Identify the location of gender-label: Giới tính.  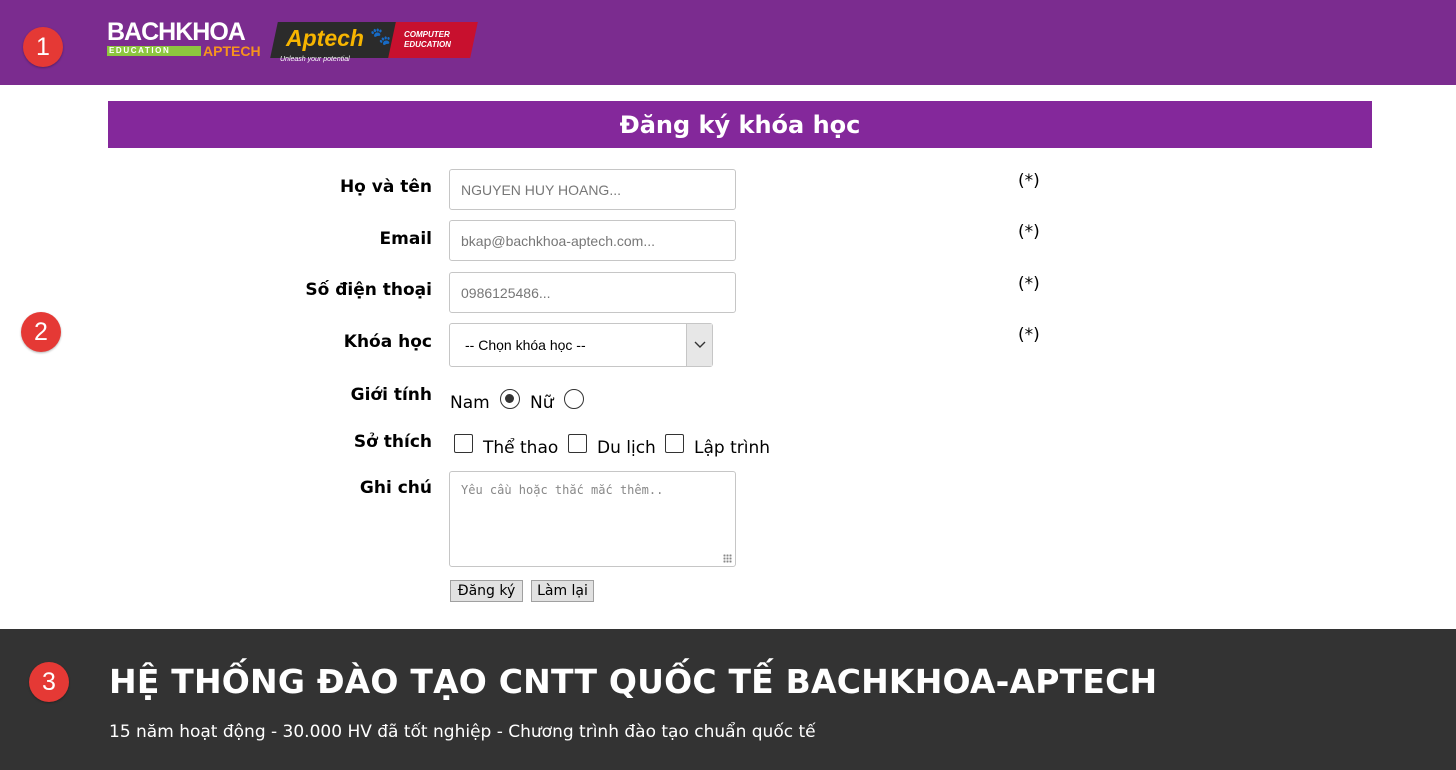
(391, 395).